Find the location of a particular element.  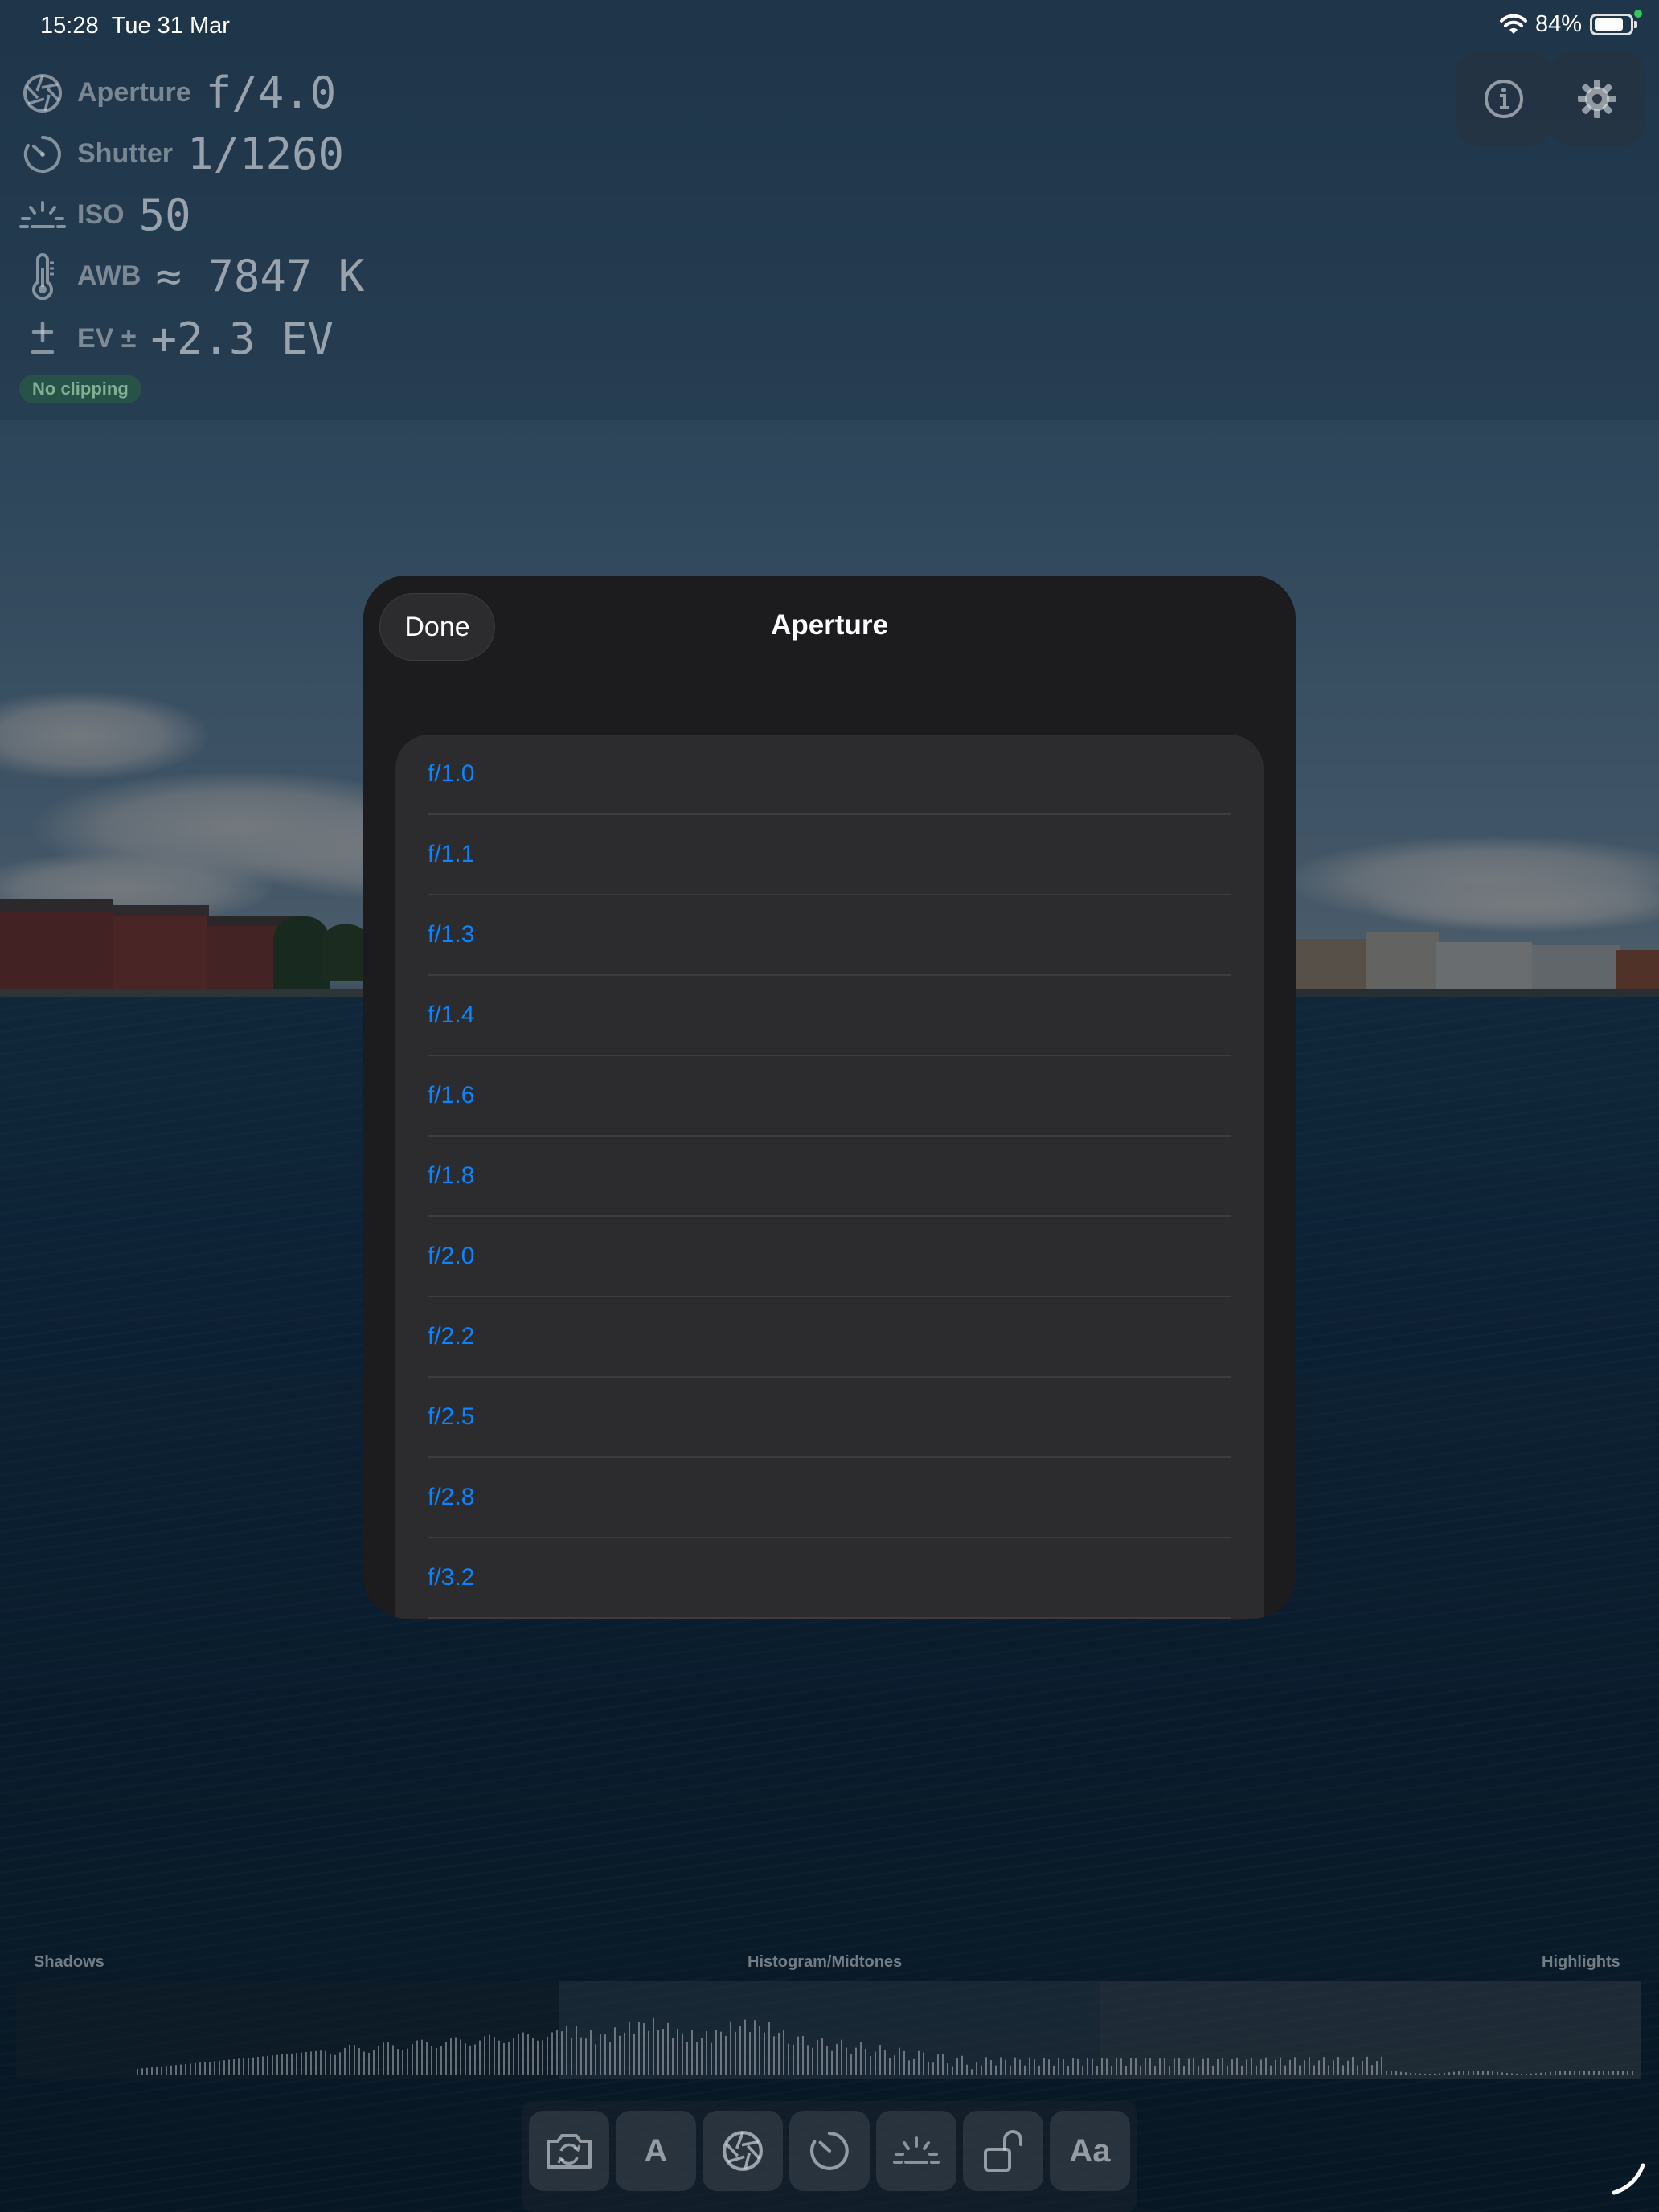

readout-value: 1/1260 is located at coordinates (266, 154).